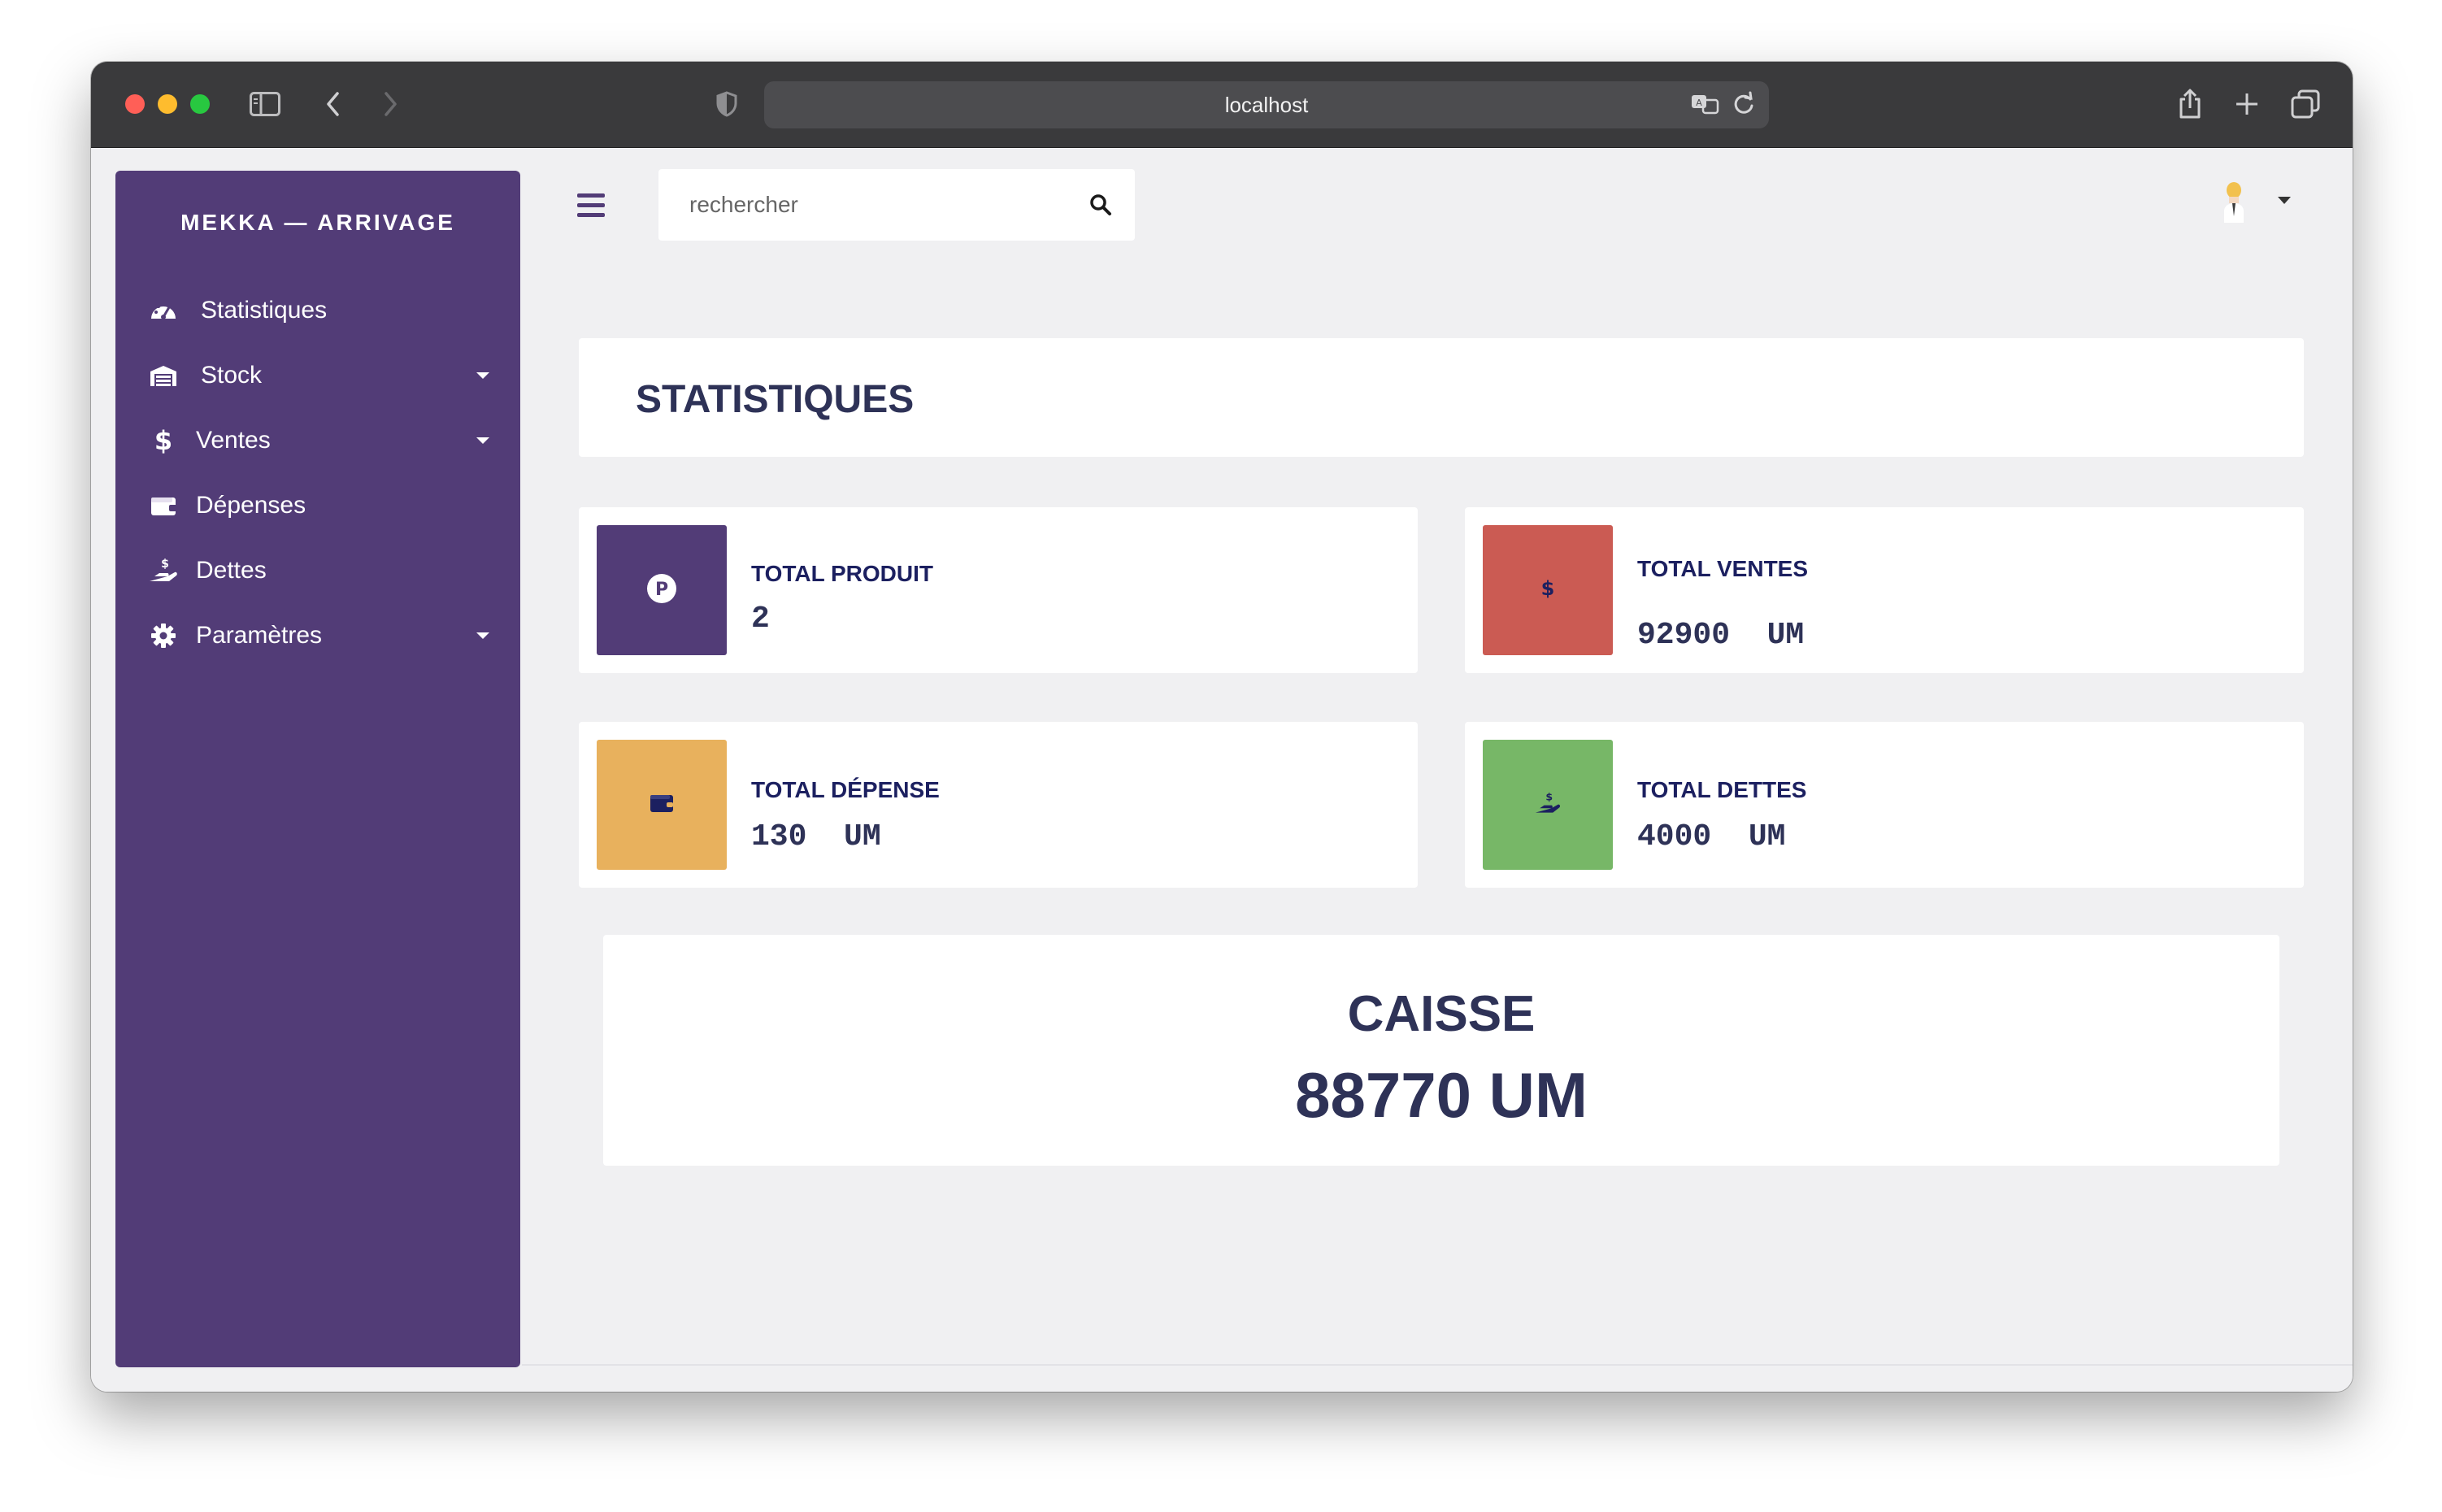 The width and height of the screenshot is (2442, 1512). Describe the element at coordinates (816, 836) in the screenshot. I see `stat-value: 130 UM` at that location.